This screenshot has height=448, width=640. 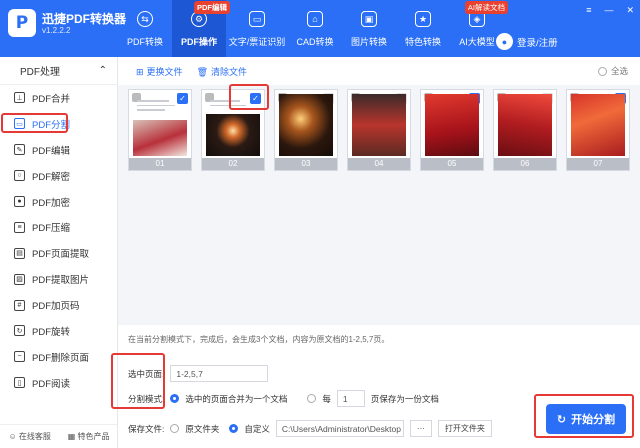 I want to click on sidebar-item-rotate: ↻ PDF旋转, so click(x=58, y=331).